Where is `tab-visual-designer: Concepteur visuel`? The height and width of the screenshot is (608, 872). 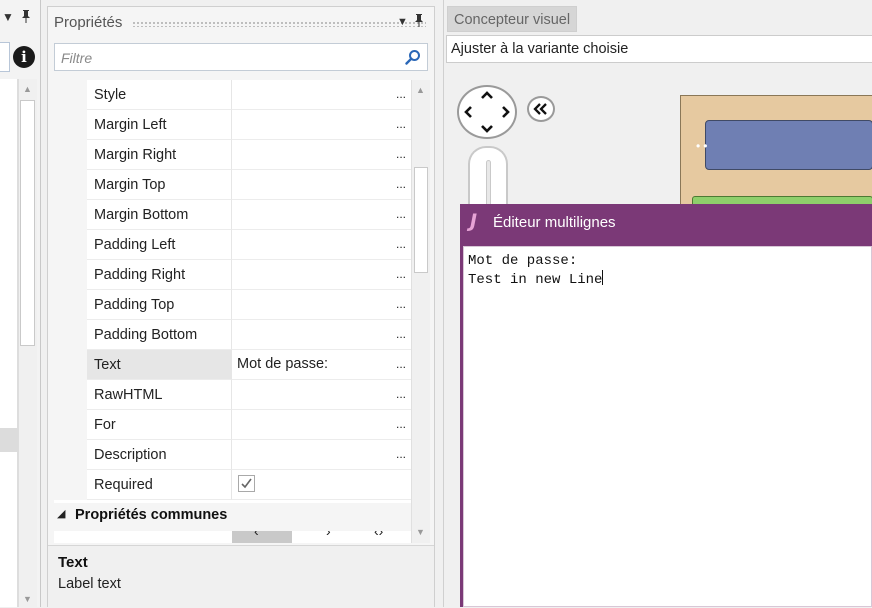
tab-visual-designer: Concepteur visuel is located at coordinates (512, 19).